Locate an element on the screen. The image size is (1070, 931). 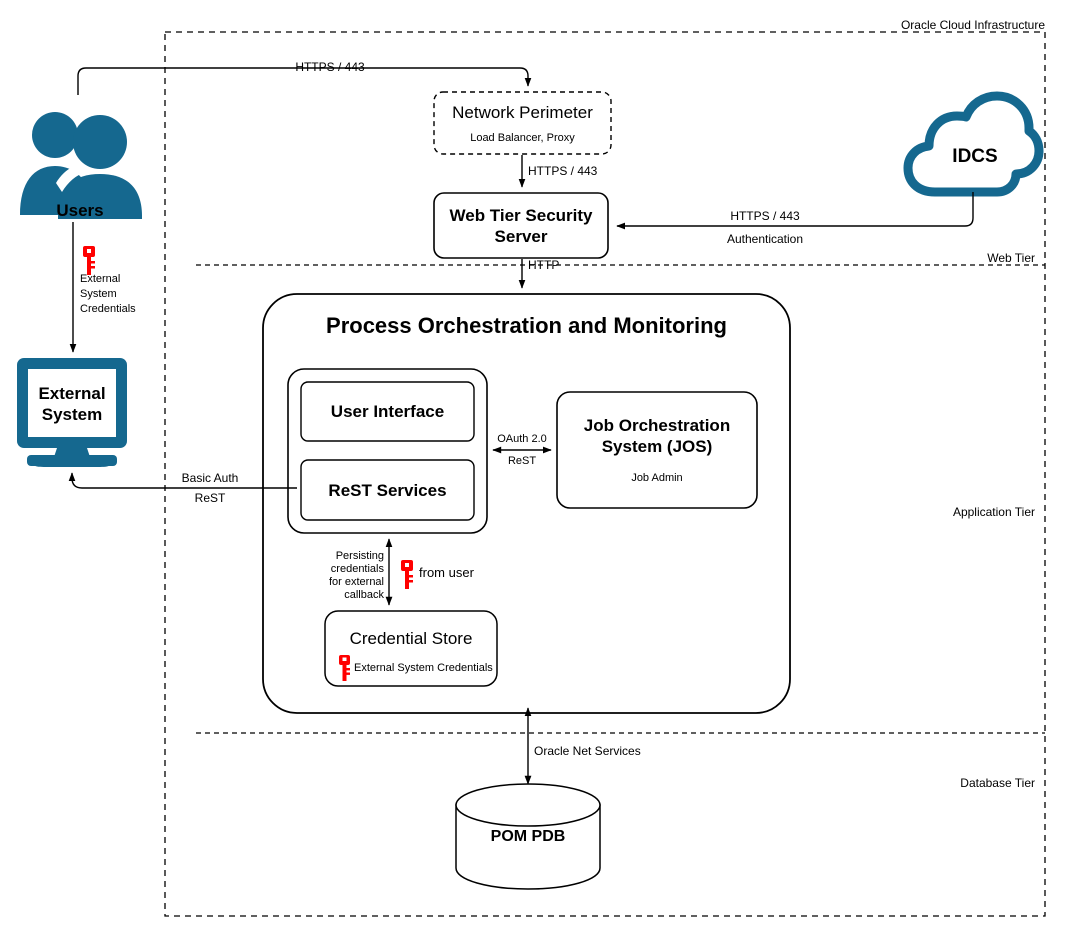
edge-label-users-to-external-2: System is located at coordinates (98, 294).